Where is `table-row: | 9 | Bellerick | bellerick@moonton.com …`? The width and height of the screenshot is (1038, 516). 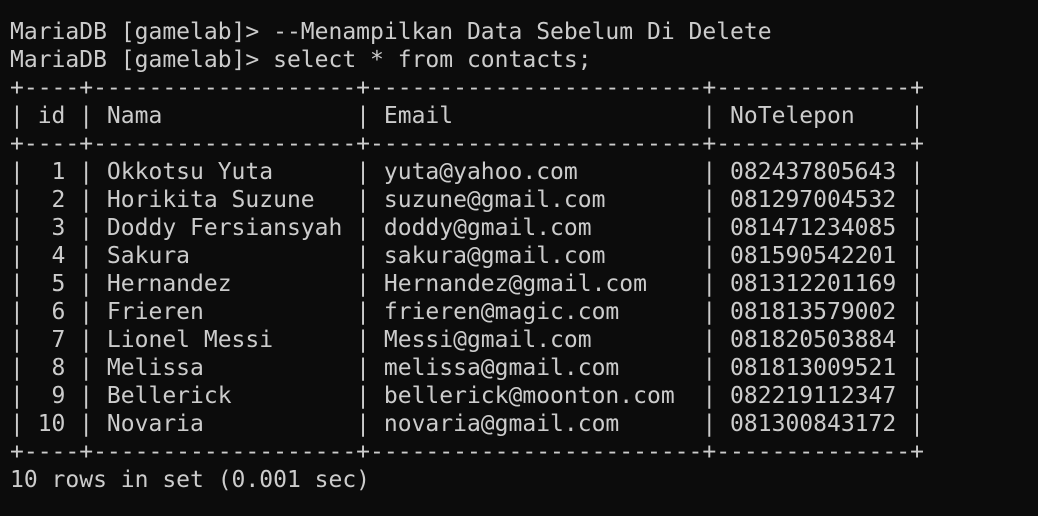
table-row: | 9 | Bellerick | bellerick@moonton.com … is located at coordinates (467, 396).